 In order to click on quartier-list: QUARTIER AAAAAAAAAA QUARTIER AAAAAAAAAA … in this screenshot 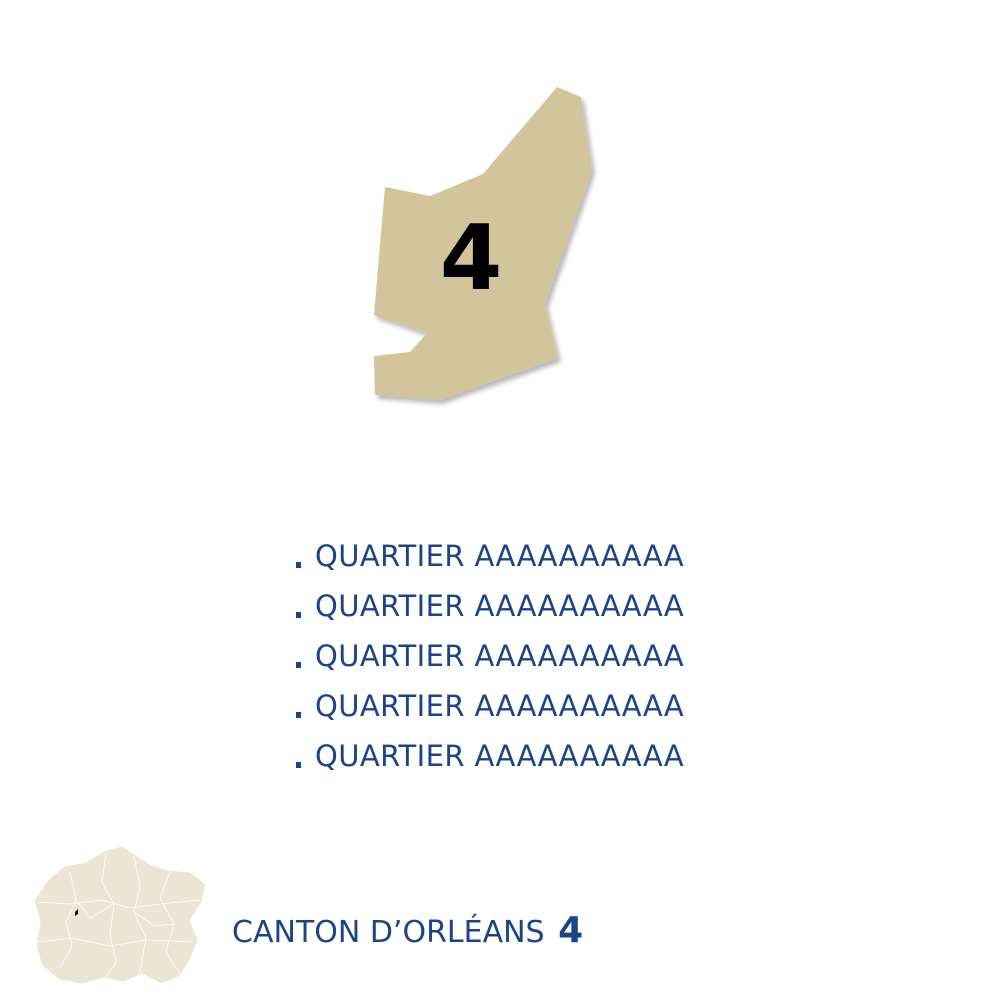, I will do `click(490, 658)`.